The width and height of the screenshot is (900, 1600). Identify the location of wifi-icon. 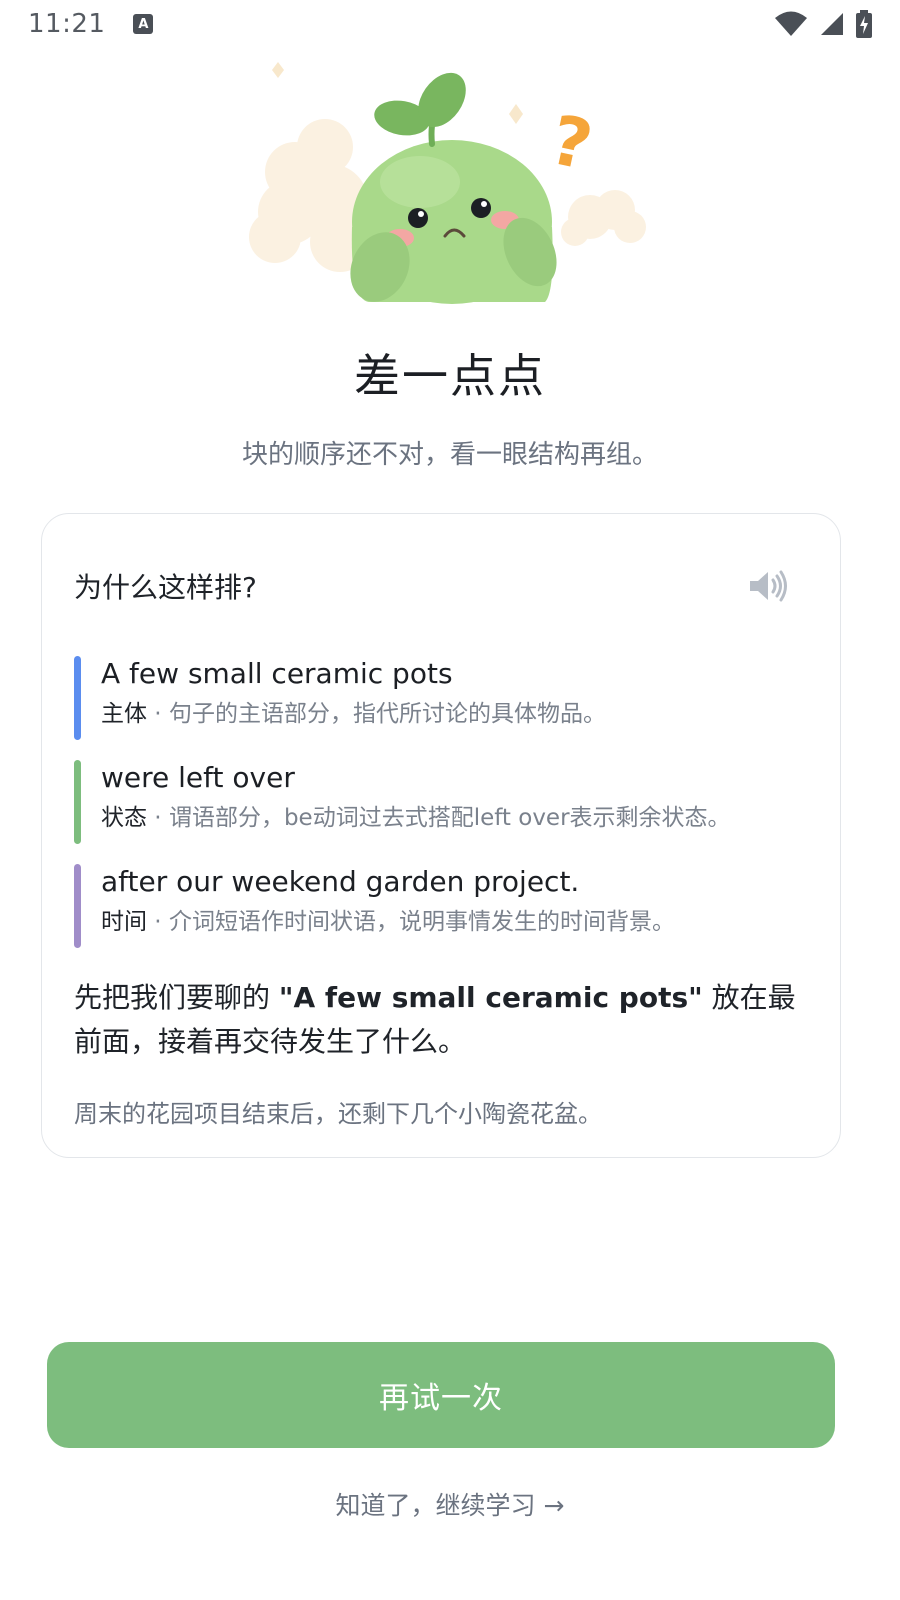
(791, 23).